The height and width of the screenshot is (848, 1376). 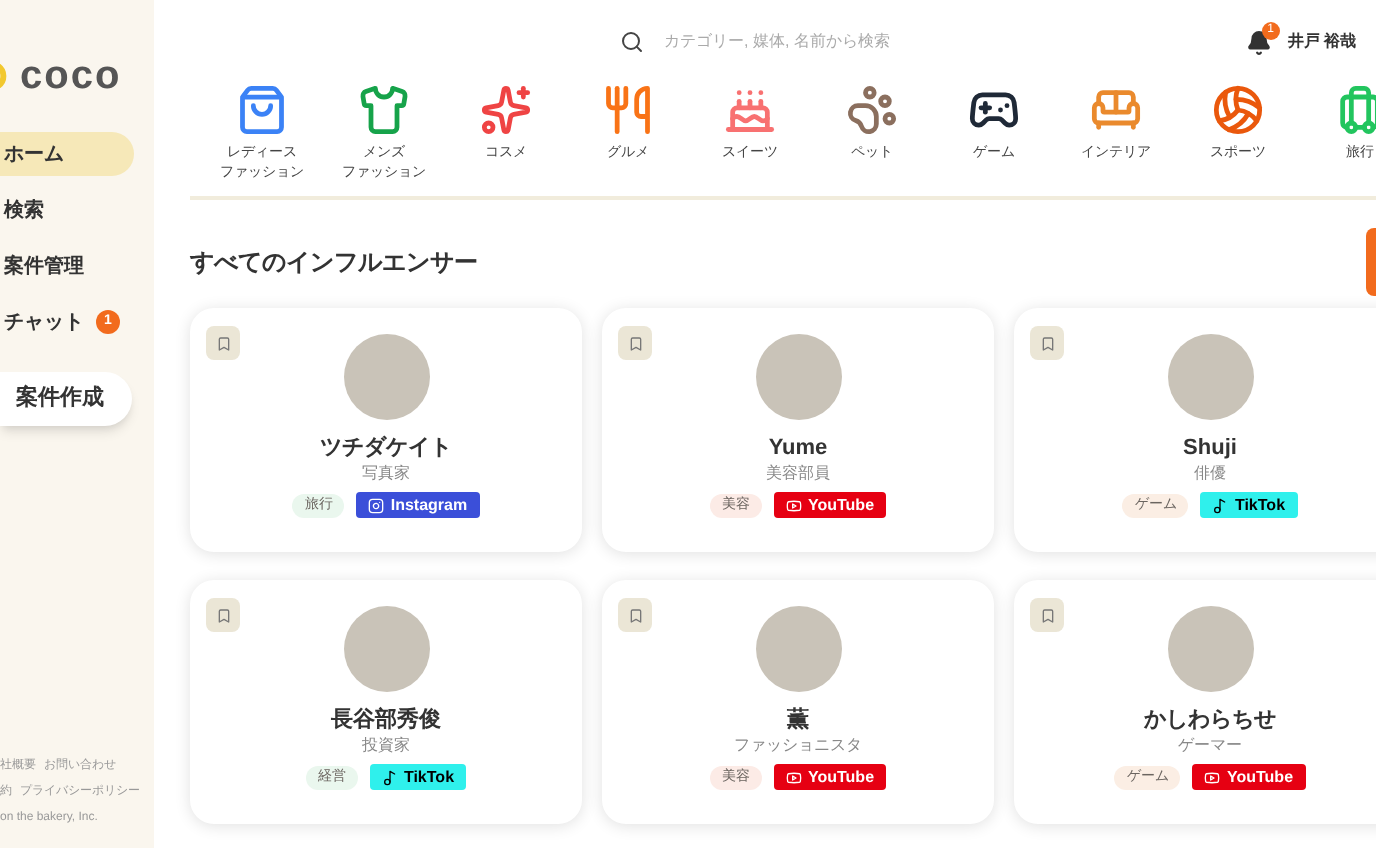 I want to click on nav-item: 検索, so click(x=67, y=210).